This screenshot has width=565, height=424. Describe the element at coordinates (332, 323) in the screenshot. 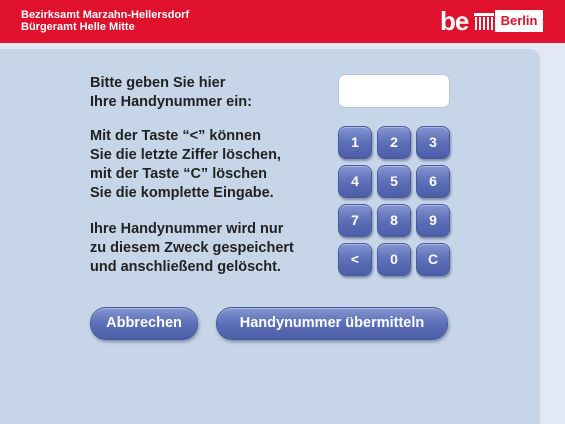

I see `submit-phone-button: Handynummer übermitteln` at that location.